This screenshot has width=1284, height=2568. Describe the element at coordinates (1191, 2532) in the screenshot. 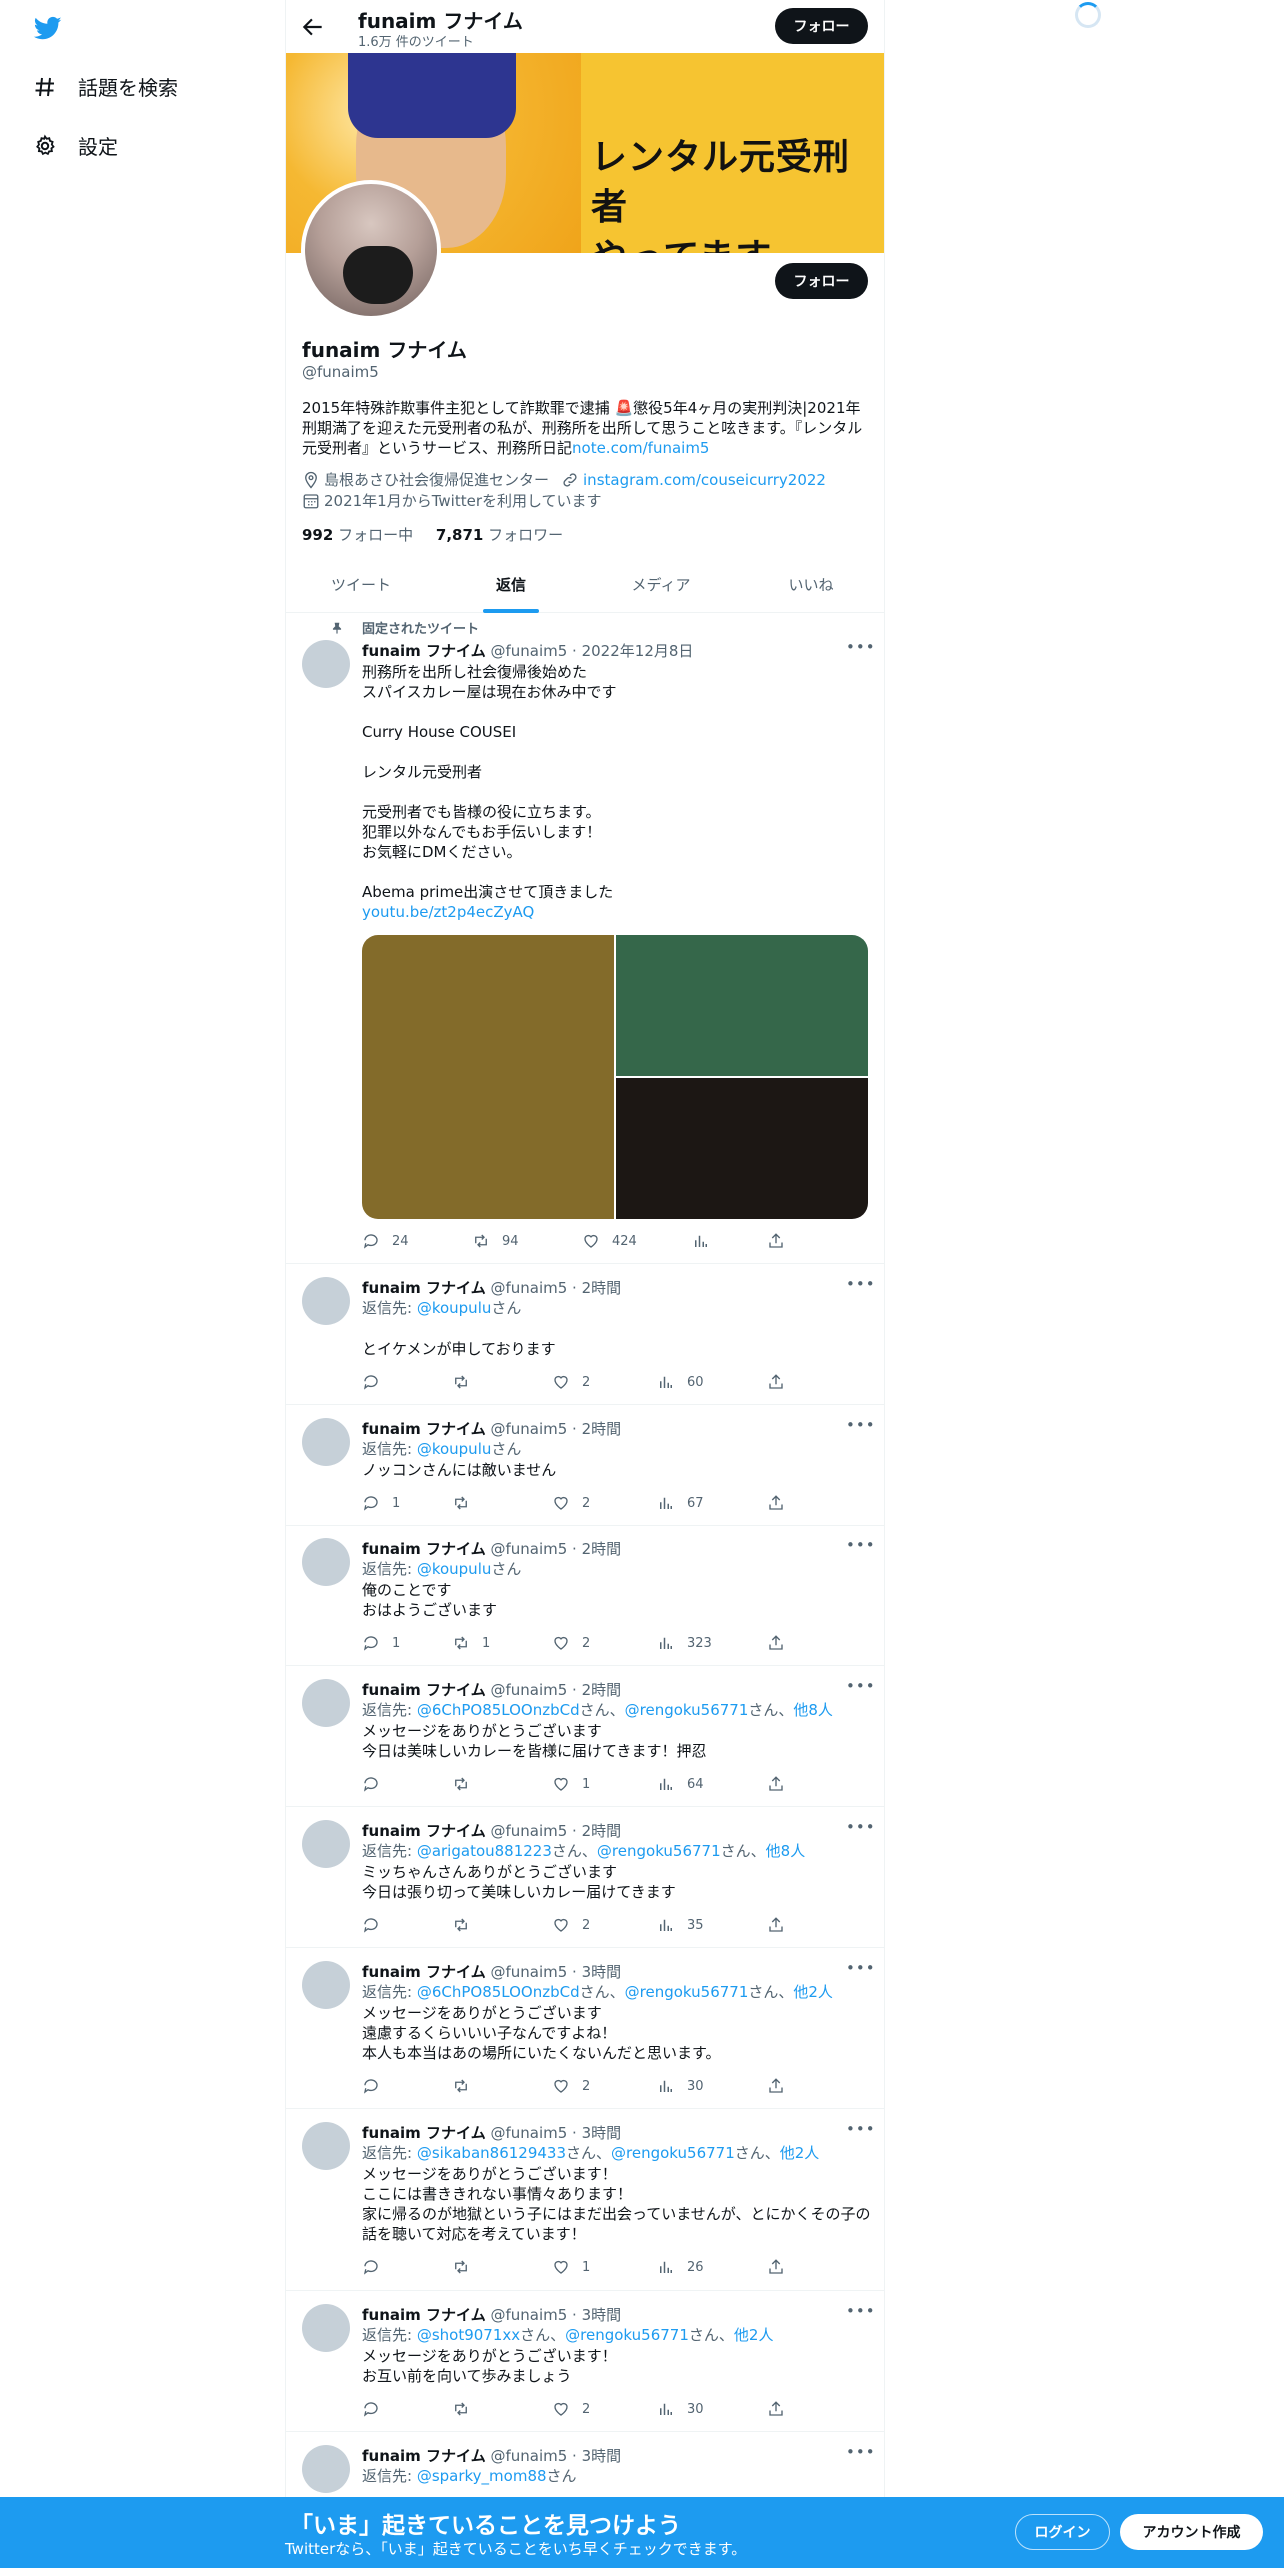

I see `signup-button: アカウント作成` at that location.